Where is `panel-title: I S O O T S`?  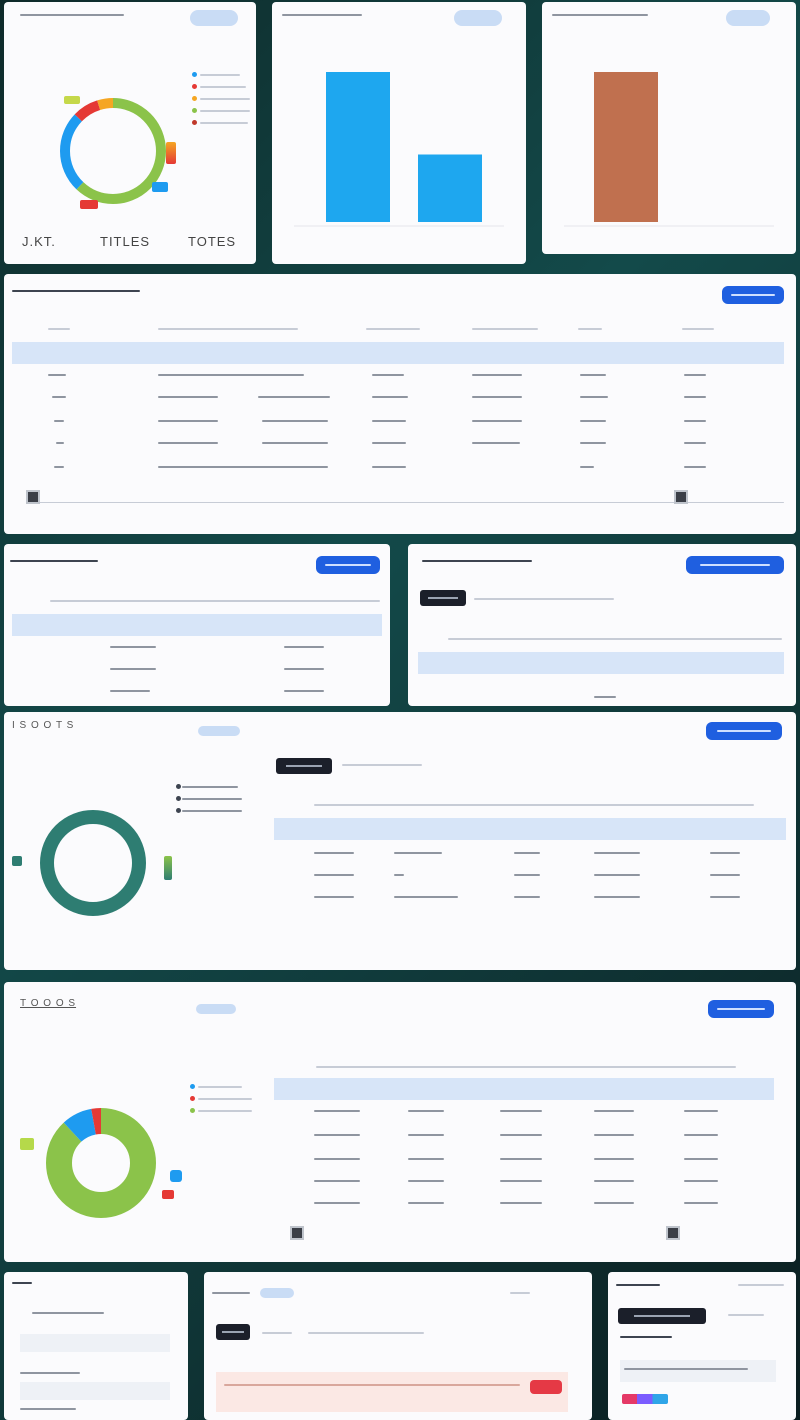
panel-title: I S O O T S is located at coordinates (43, 725).